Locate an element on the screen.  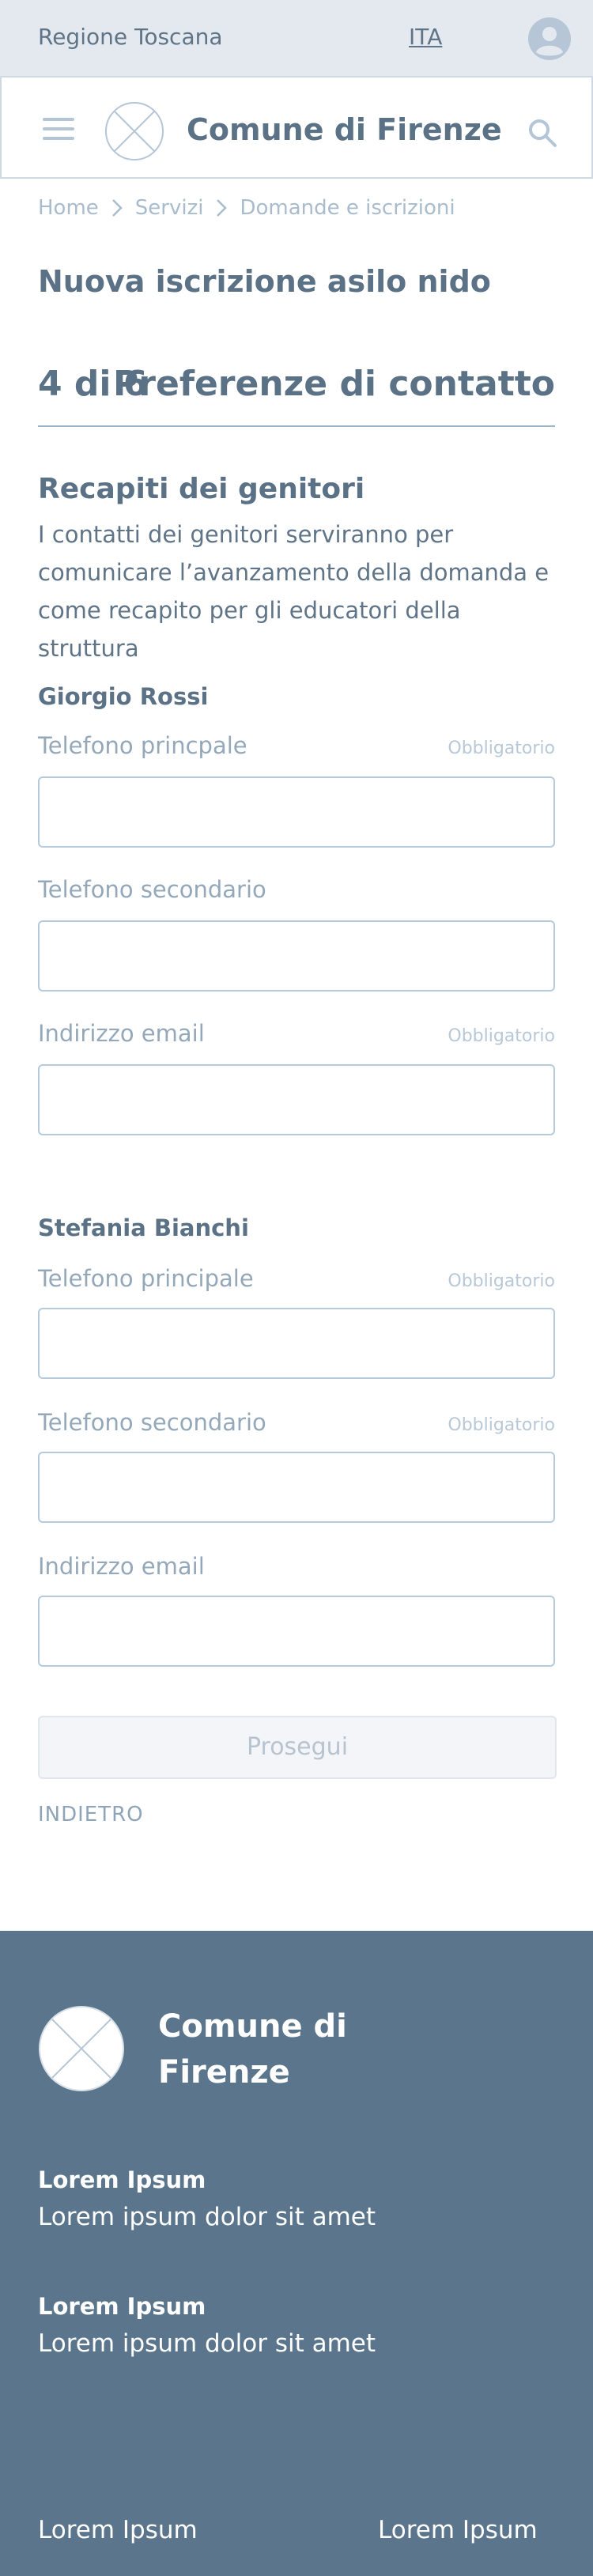
page-title: Nuova iscrizione asilo nido is located at coordinates (264, 281).